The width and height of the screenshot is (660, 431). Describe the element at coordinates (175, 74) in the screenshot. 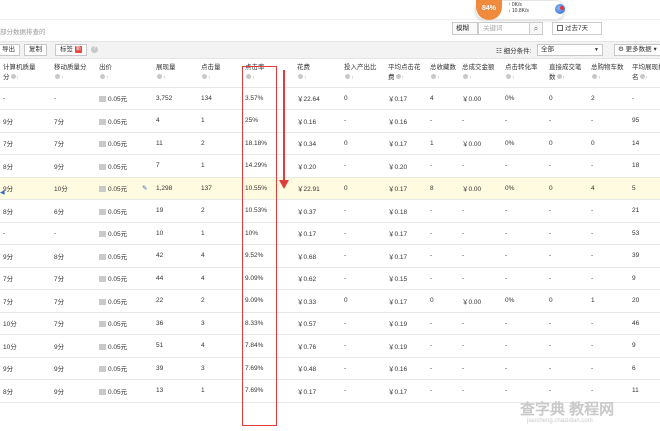

I see `column-header: 展现量 ↑` at that location.